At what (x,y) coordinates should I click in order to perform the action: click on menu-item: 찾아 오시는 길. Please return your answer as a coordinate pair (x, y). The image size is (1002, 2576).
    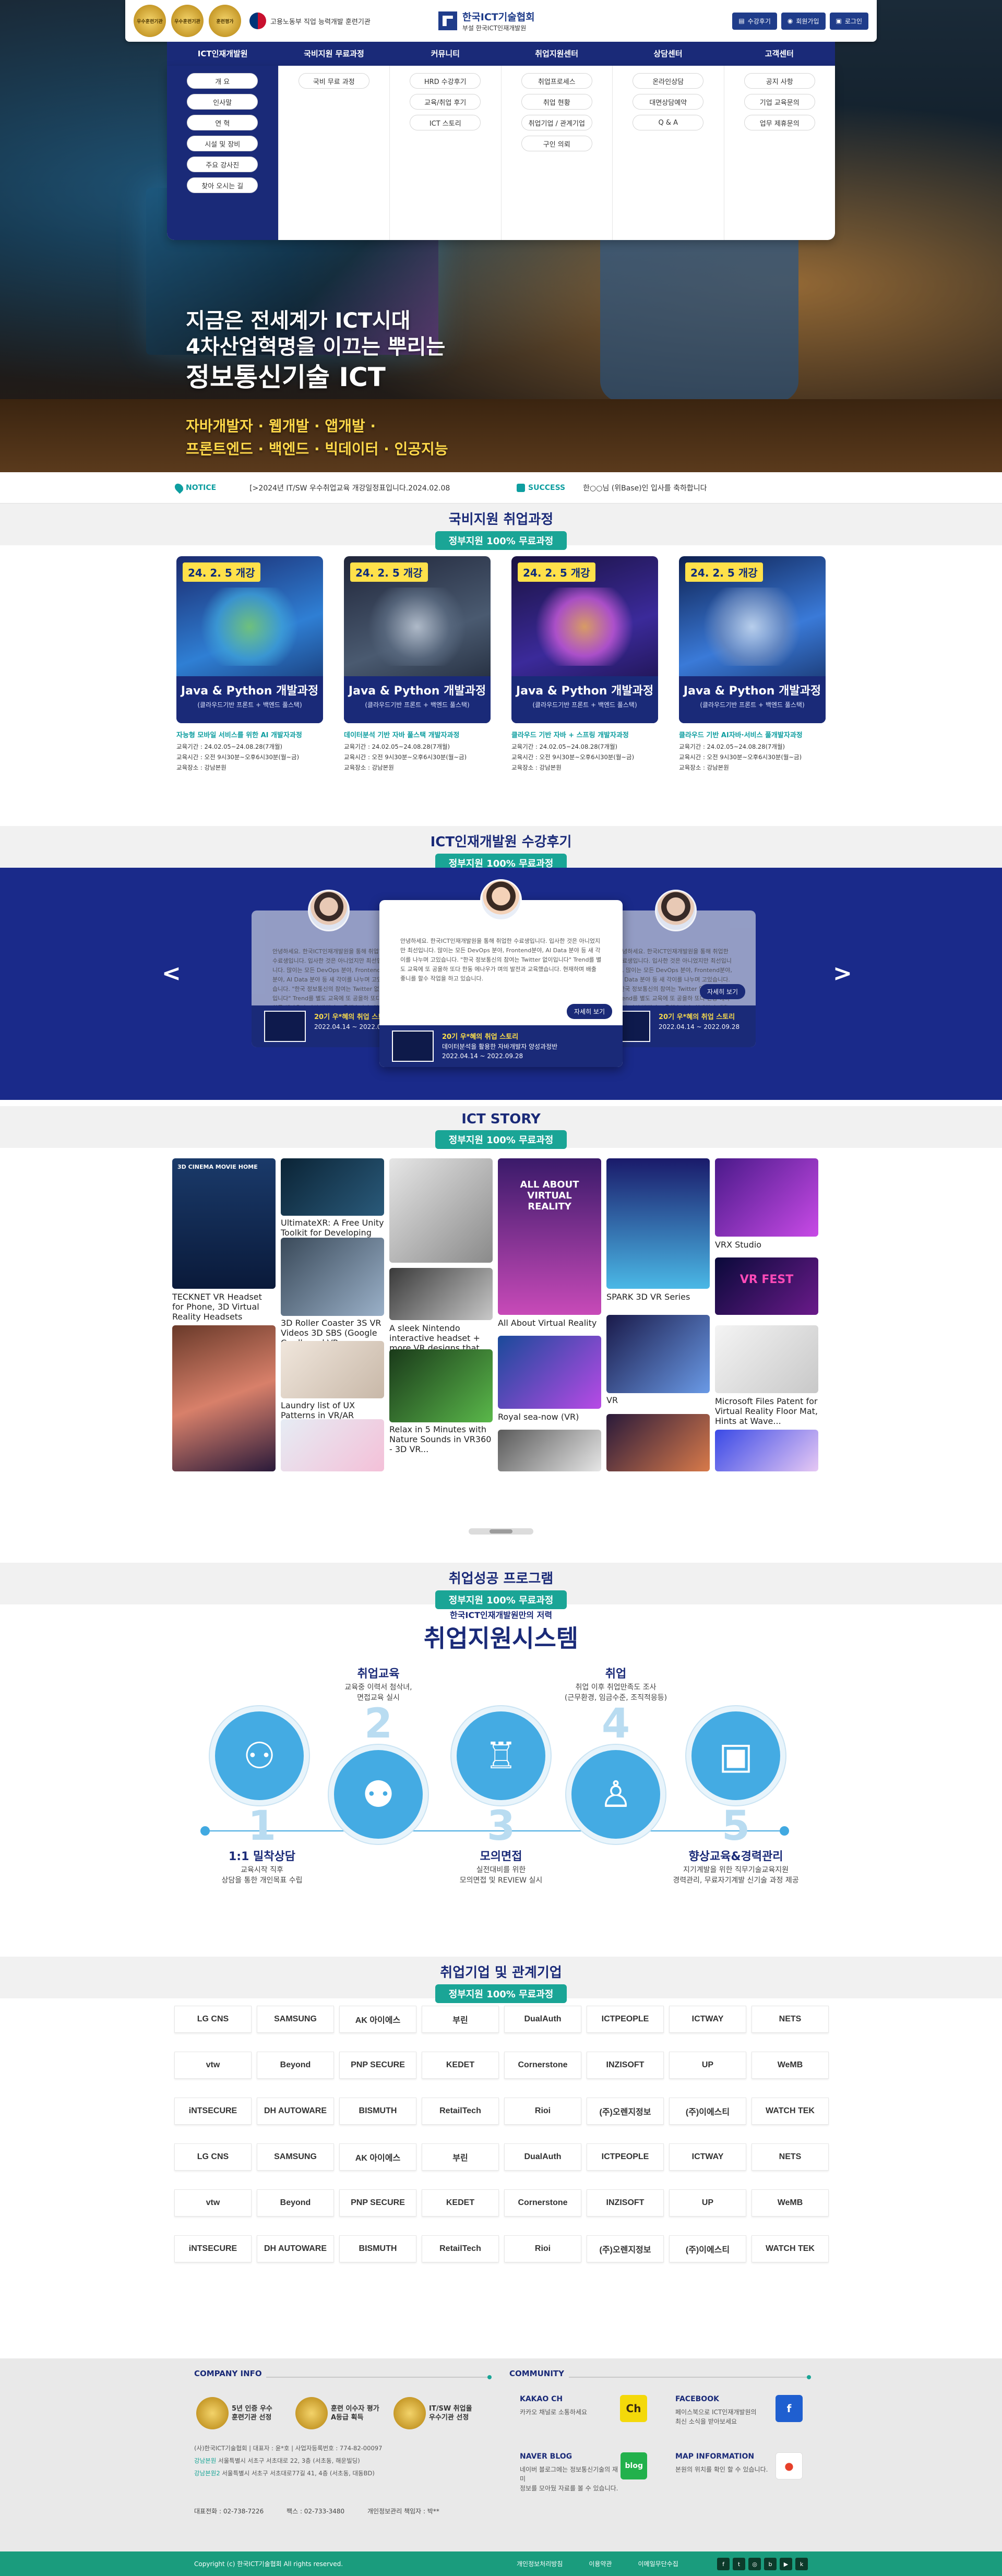
    Looking at the image, I should click on (222, 185).